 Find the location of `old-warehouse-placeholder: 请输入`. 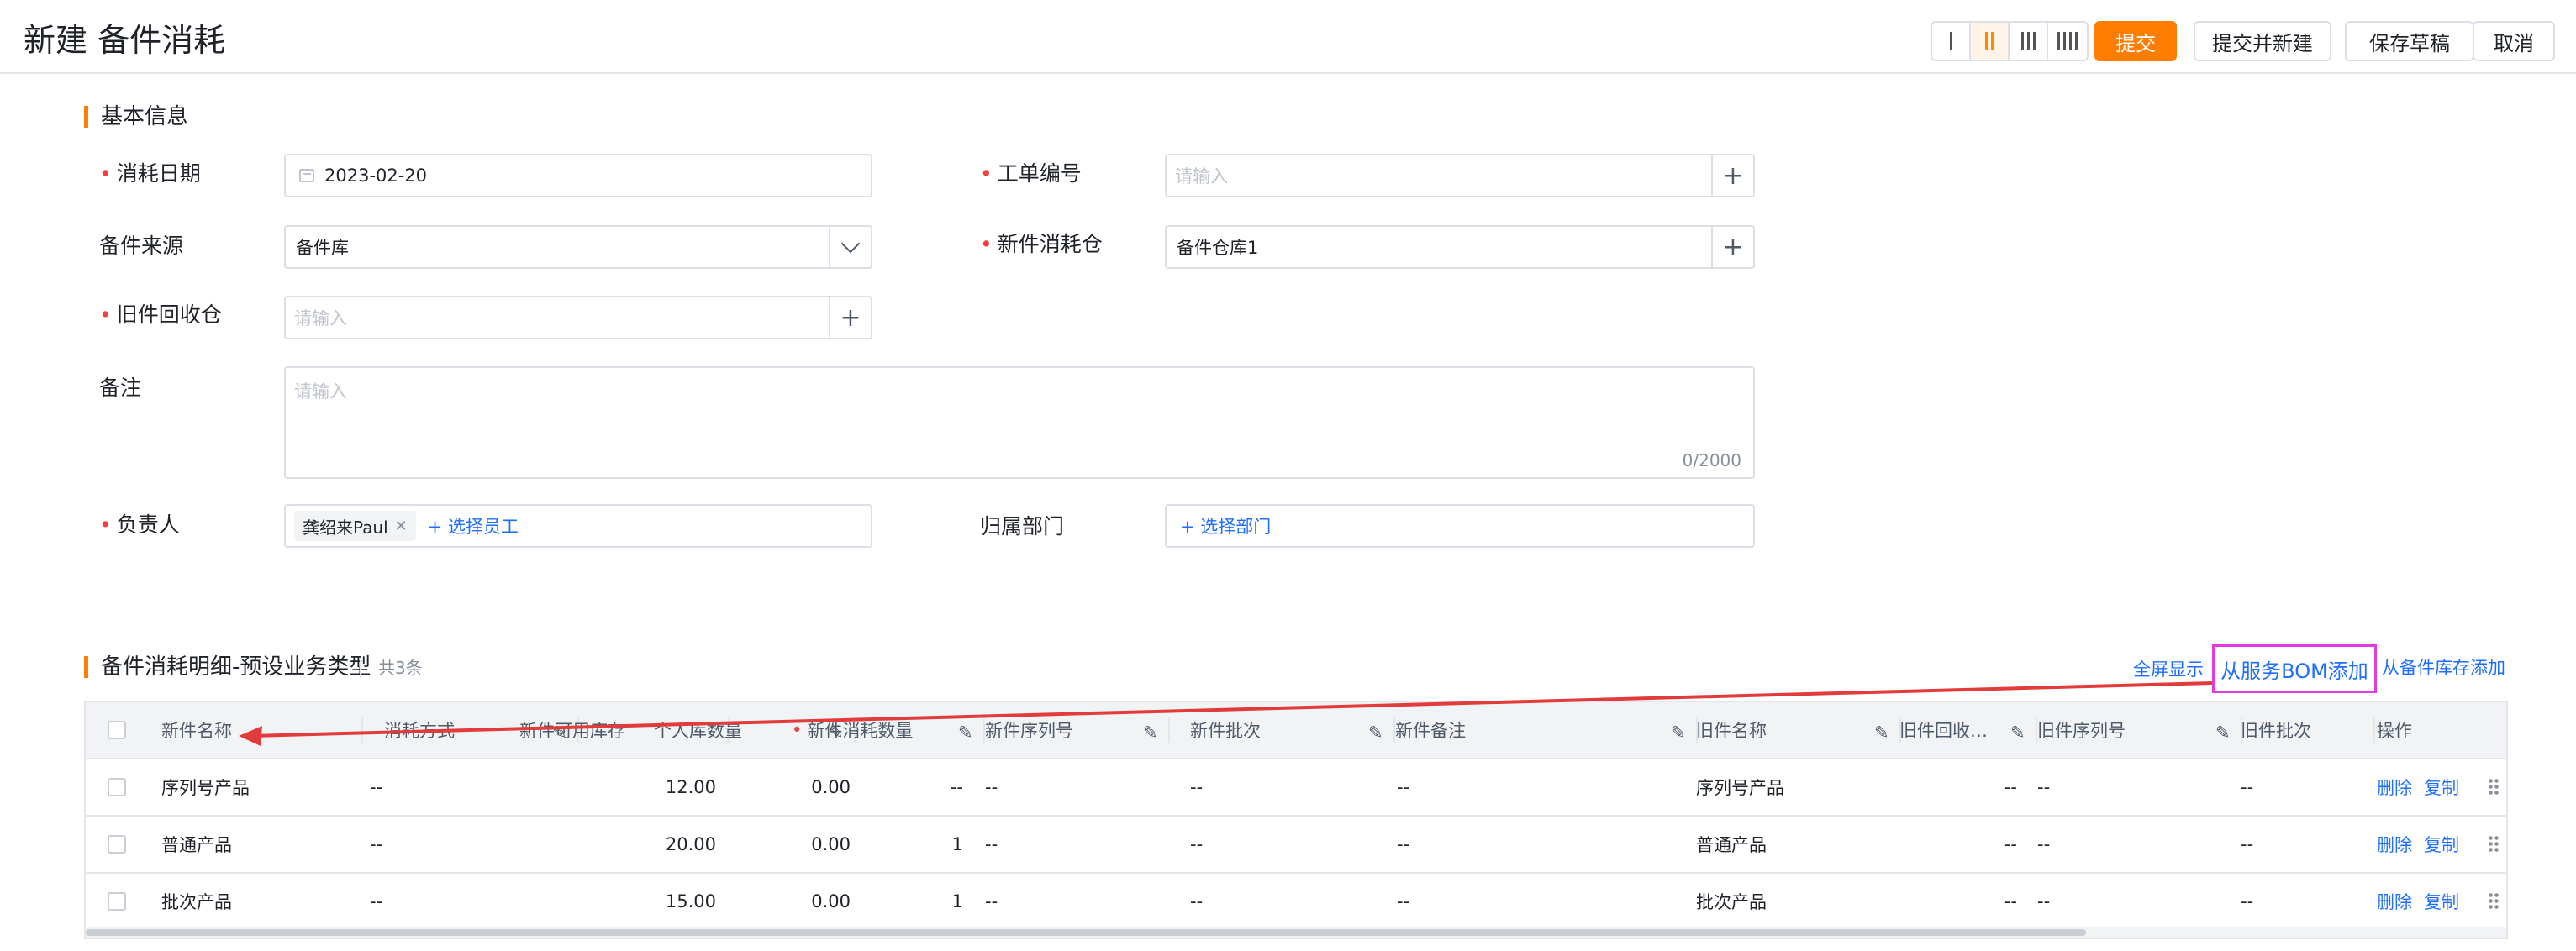

old-warehouse-placeholder: 请输入 is located at coordinates (320, 318).